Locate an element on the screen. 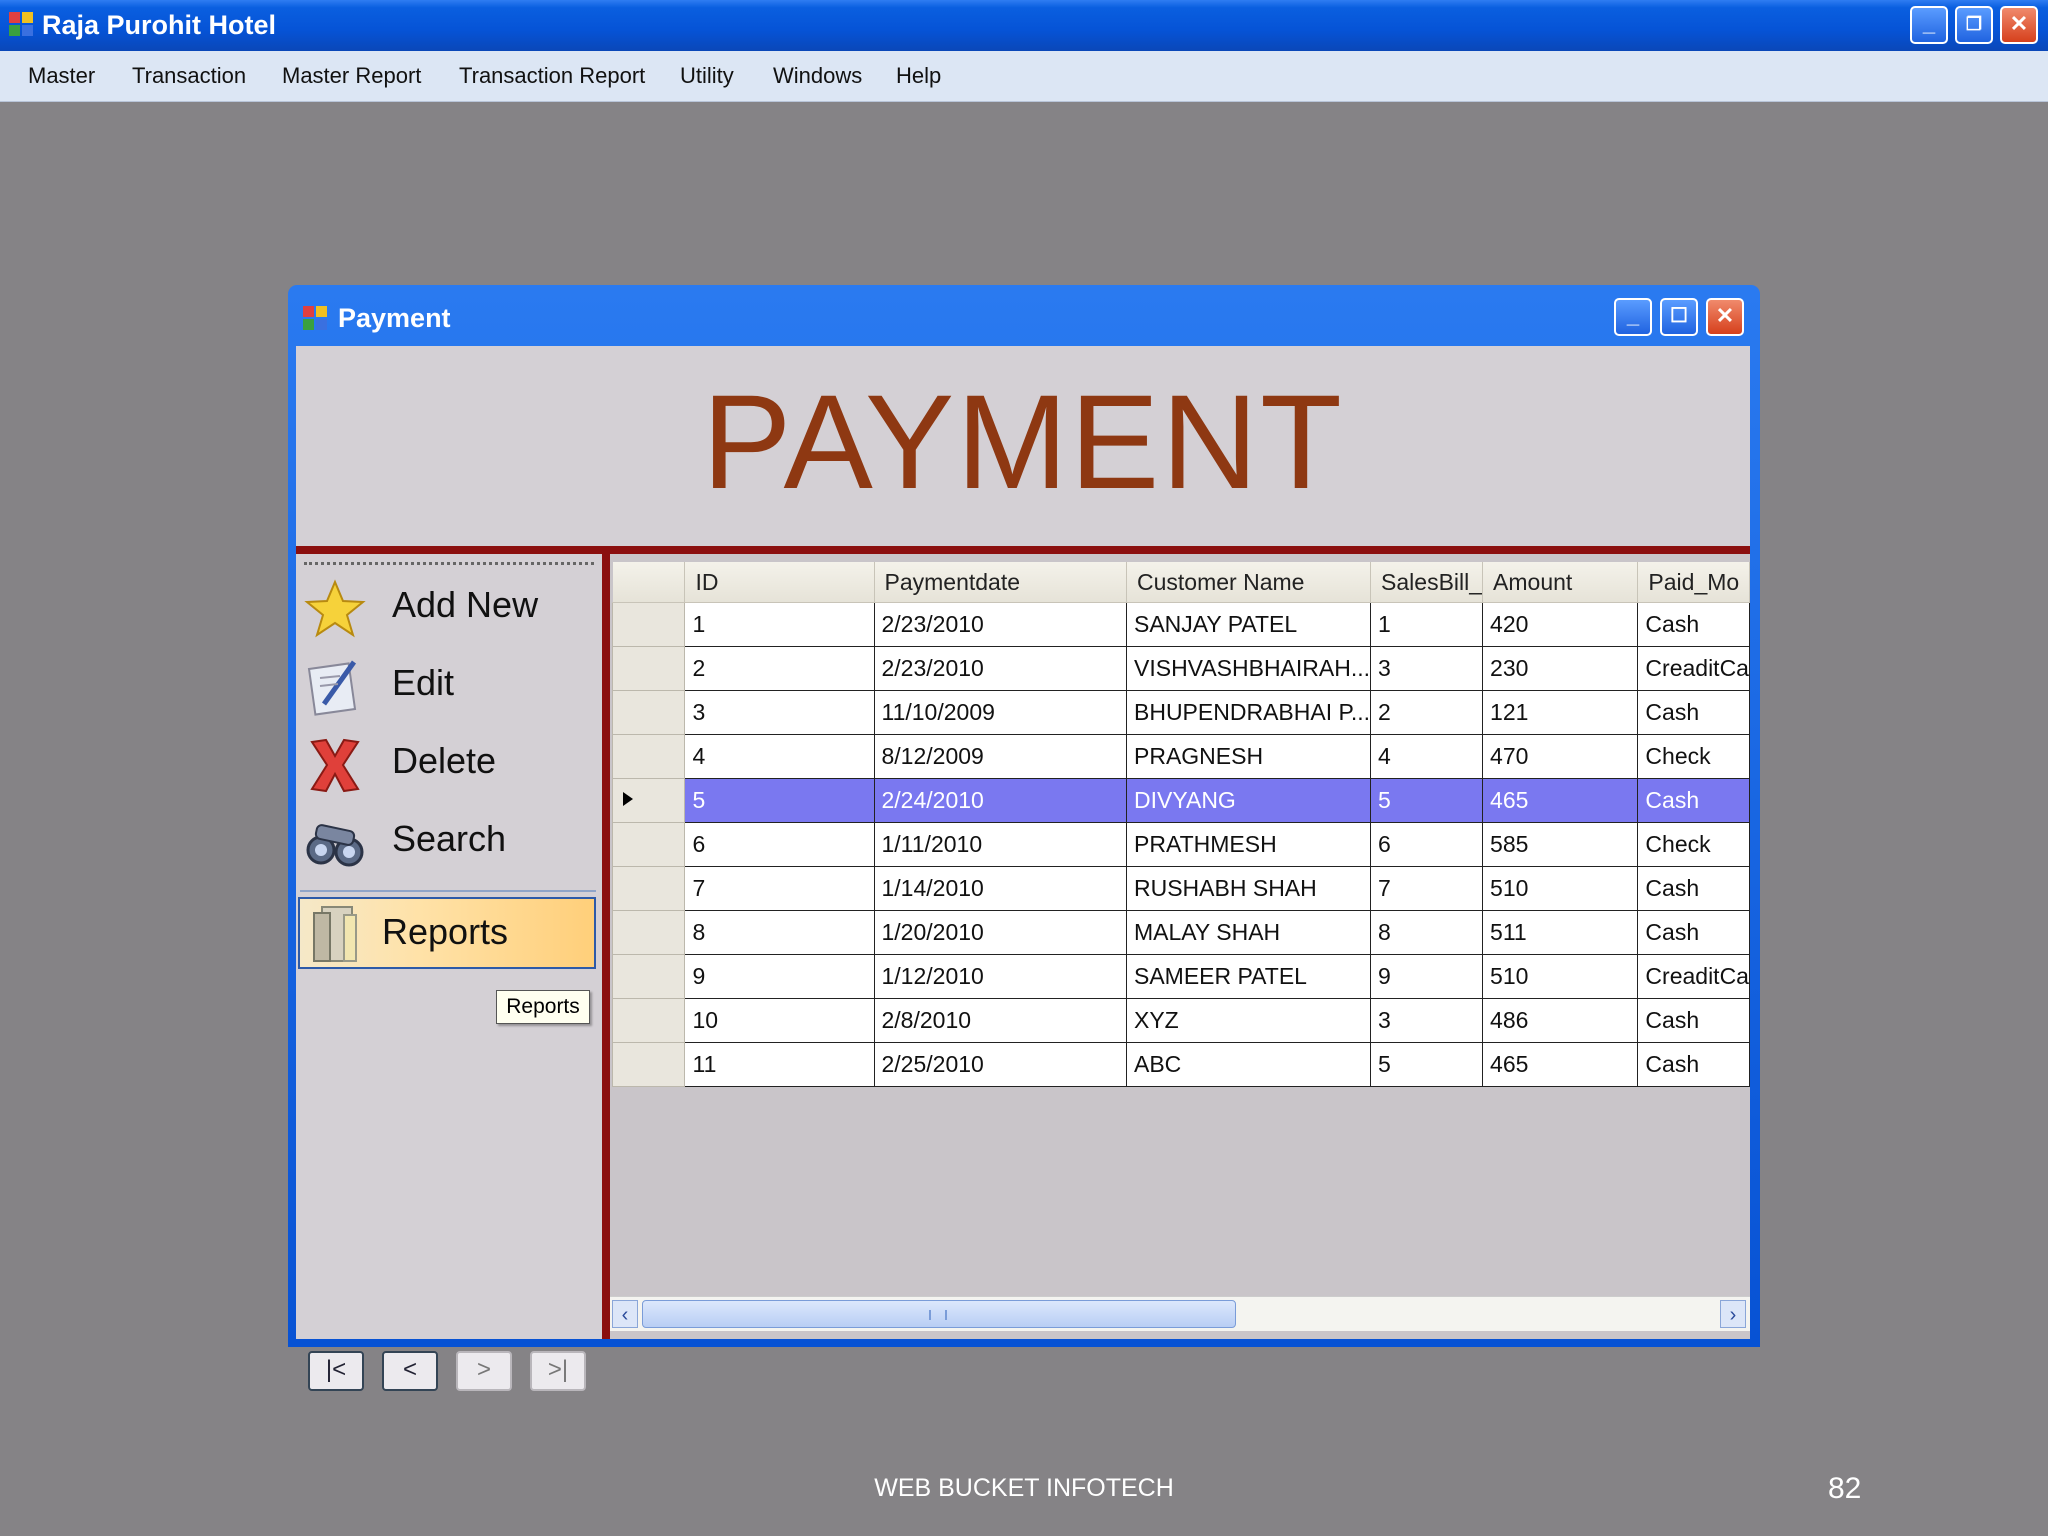 This screenshot has width=2048, height=1536. scroll-left-icon: ‹ is located at coordinates (625, 1314).